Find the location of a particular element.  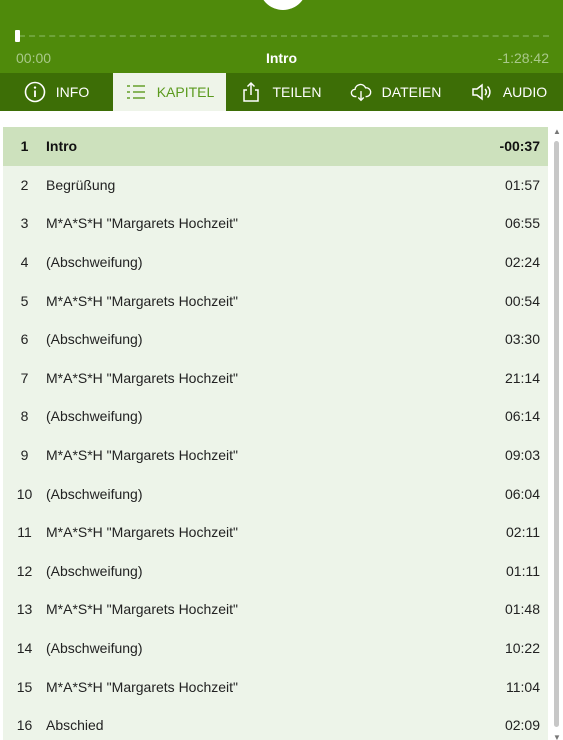

tab-teilen: TEILEN is located at coordinates (281, 92).